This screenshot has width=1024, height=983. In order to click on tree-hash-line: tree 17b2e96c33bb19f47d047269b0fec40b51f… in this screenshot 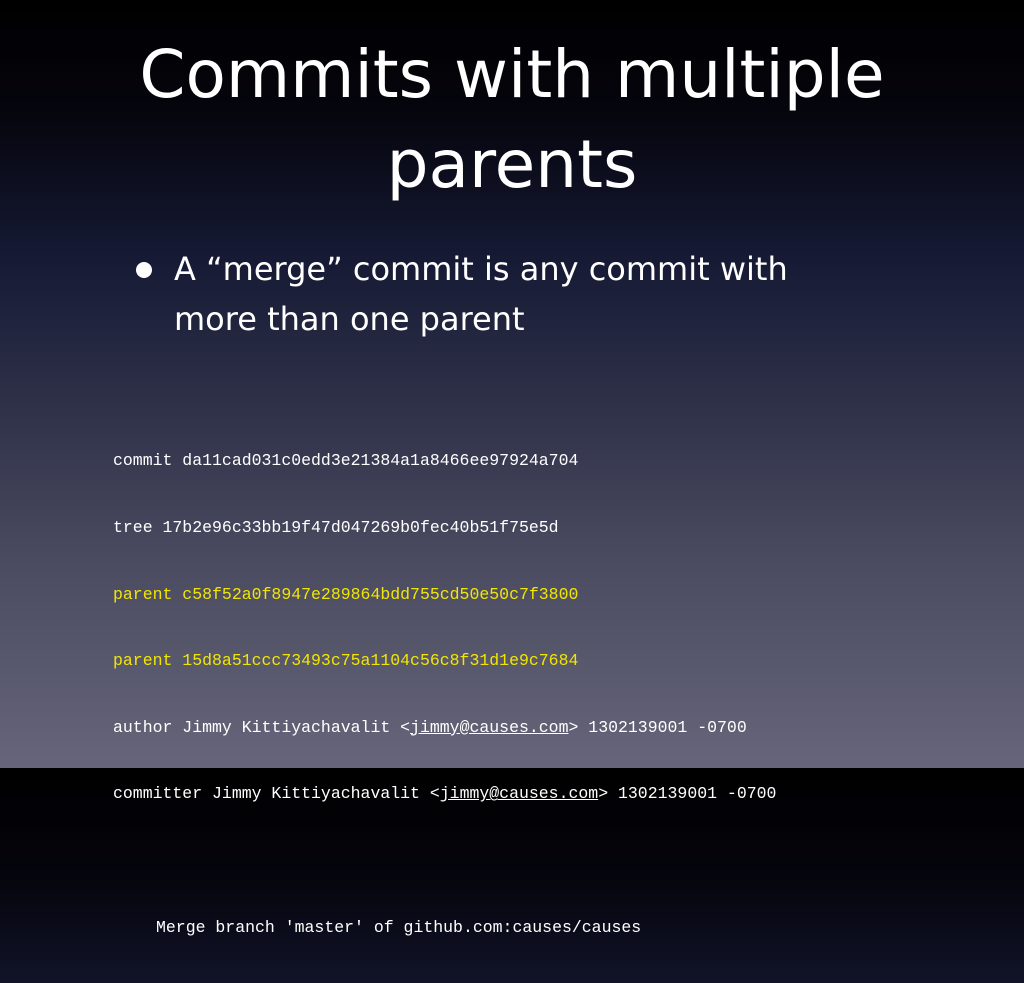, I will do `click(336, 527)`.